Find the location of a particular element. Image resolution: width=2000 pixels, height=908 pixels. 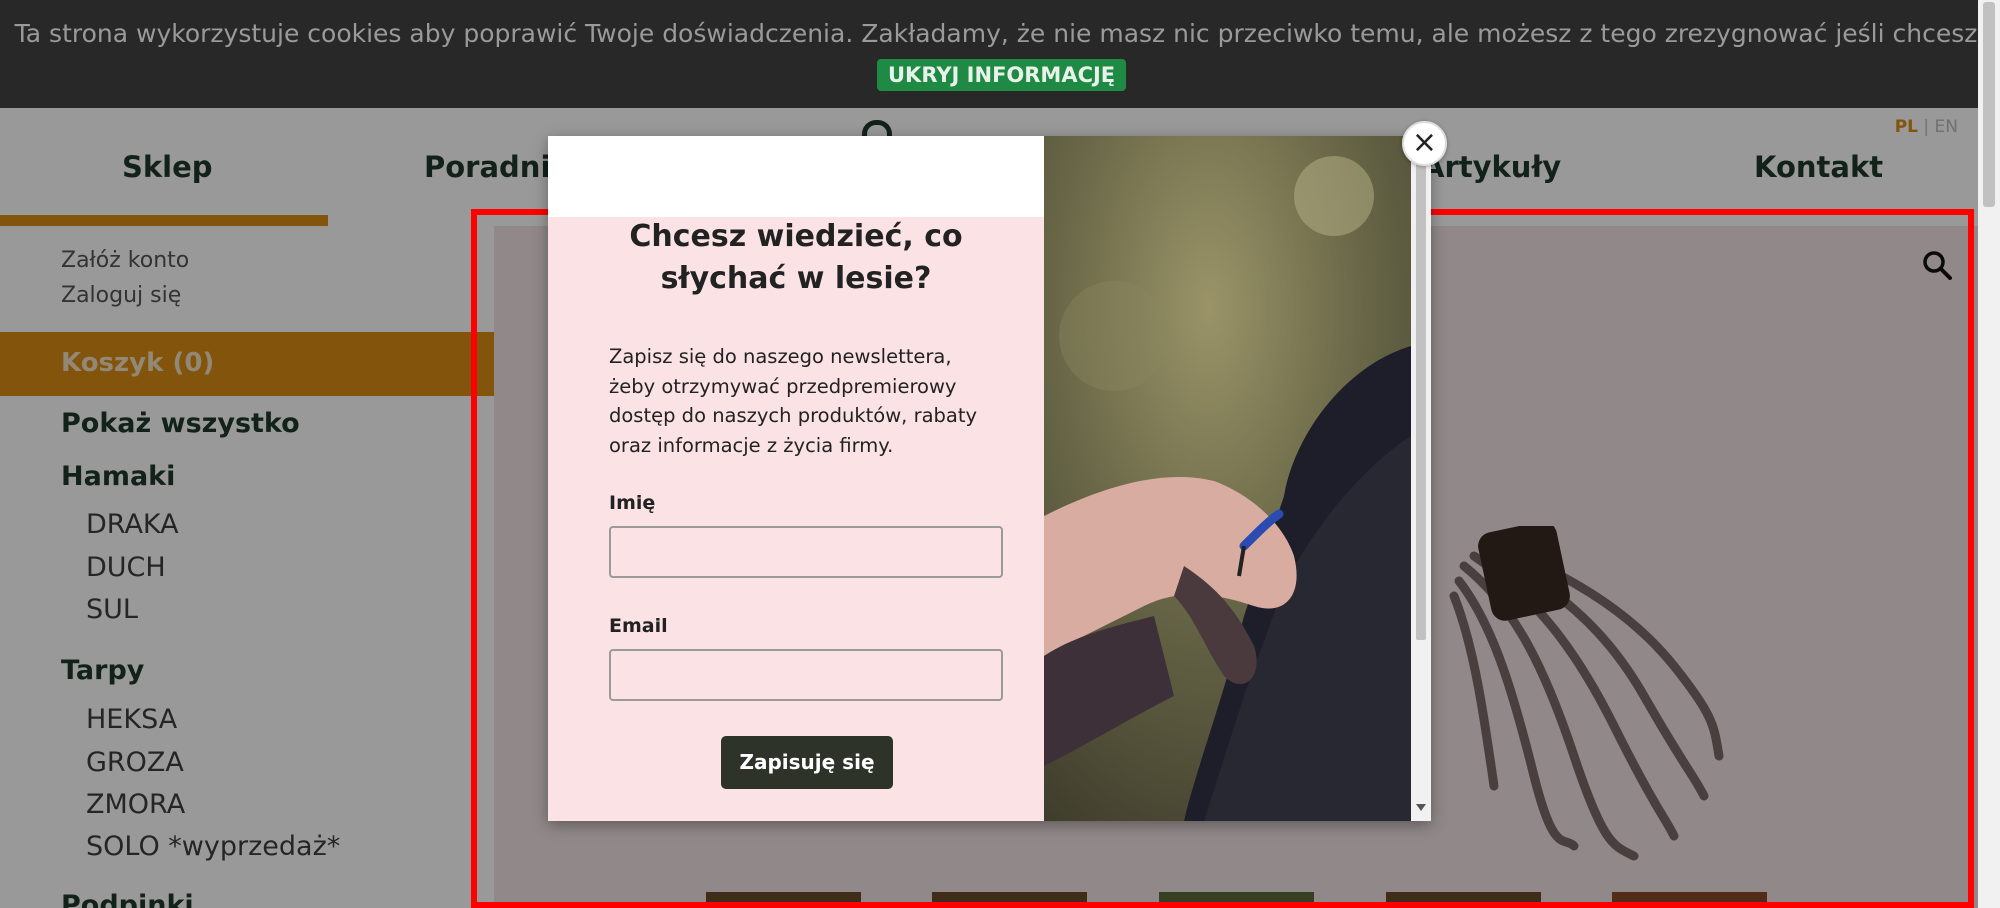

modal-title: Chcesz wiedzieć, co słychać w lesie? is located at coordinates (796, 257).